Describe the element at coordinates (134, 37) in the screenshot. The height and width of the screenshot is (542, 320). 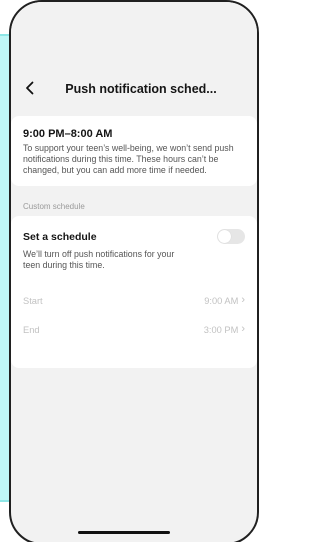
I see `status-area` at that location.